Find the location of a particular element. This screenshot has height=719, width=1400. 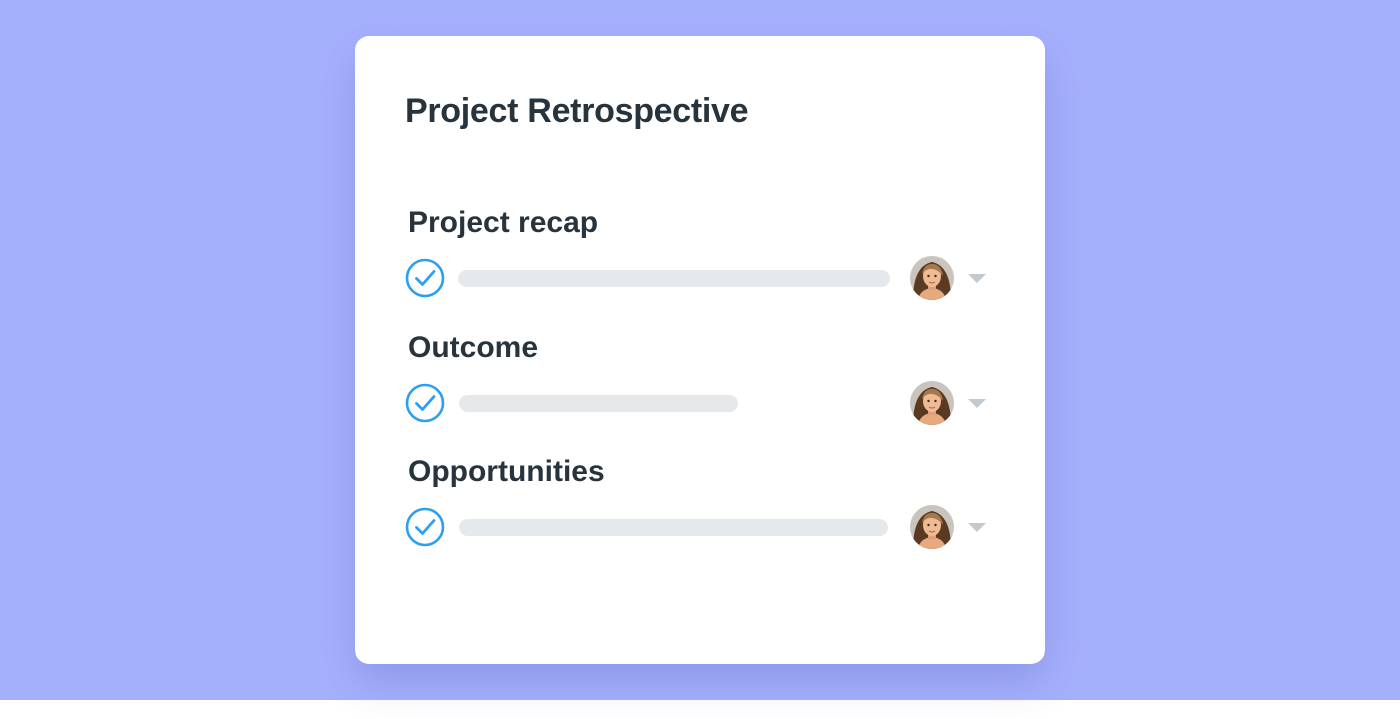

section-opportunities: Opportunities is located at coordinates (700, 505).